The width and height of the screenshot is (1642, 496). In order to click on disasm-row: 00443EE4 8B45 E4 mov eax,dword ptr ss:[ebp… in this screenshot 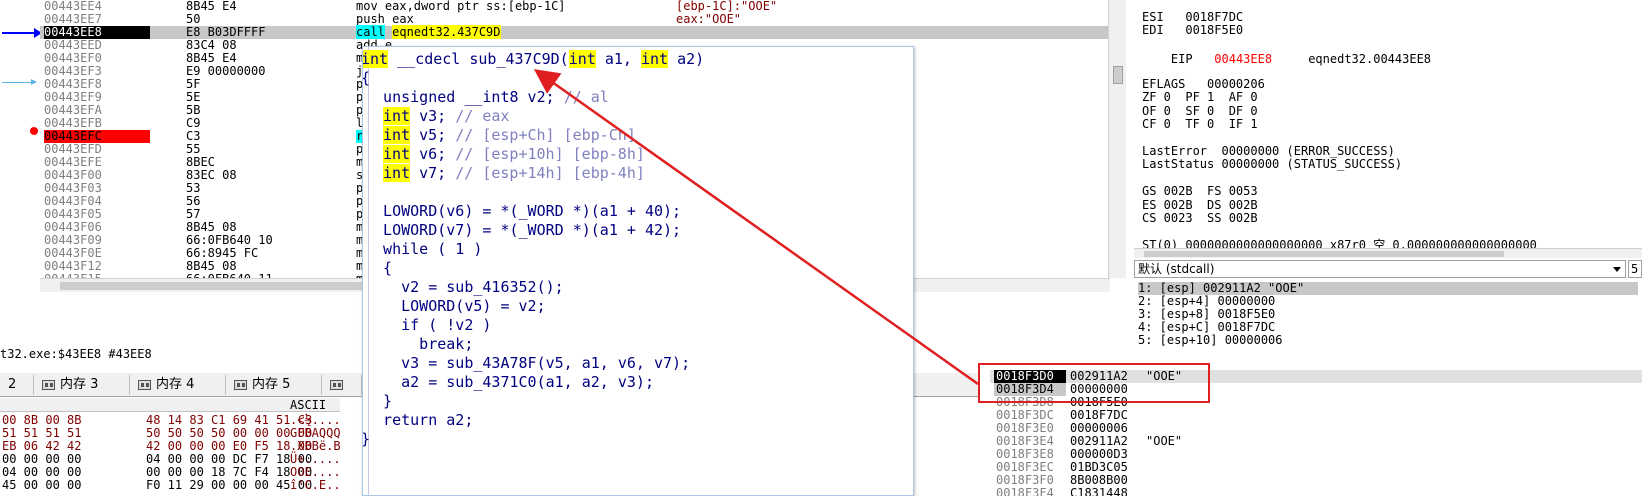, I will do `click(575, 6)`.